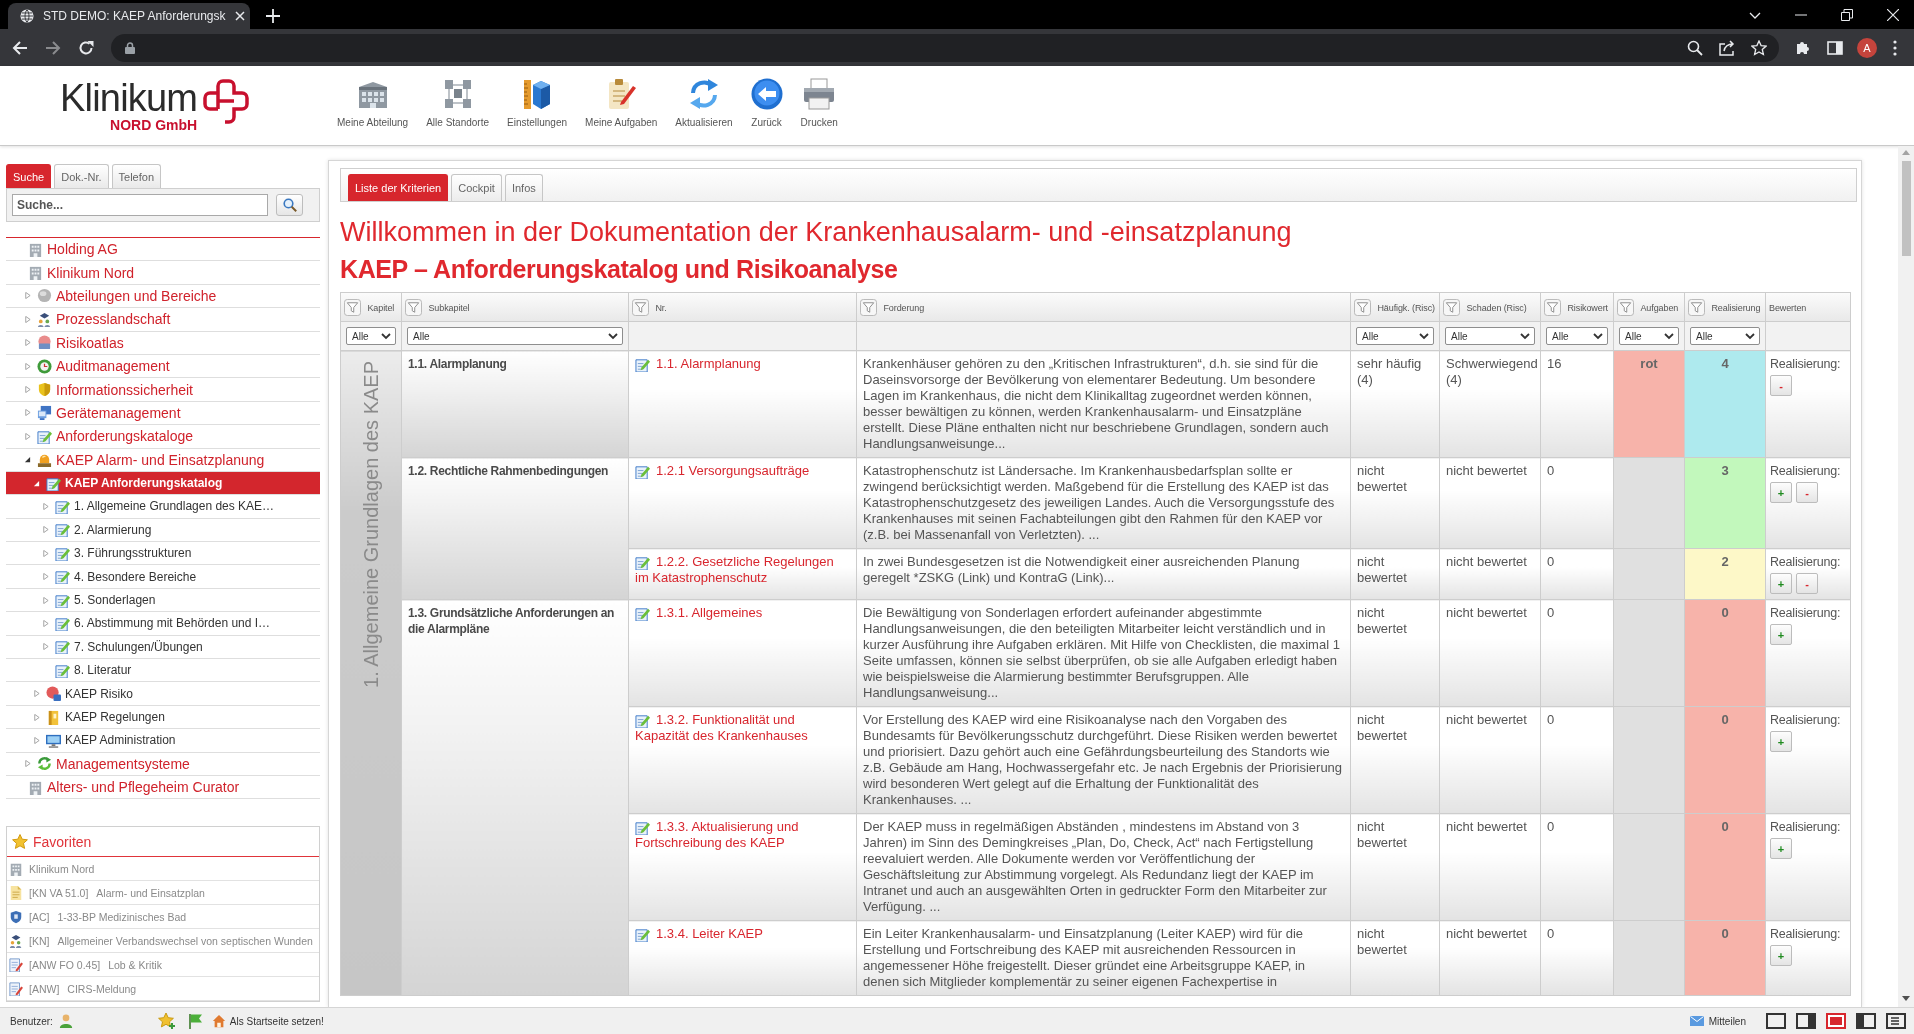 Image resolution: width=1914 pixels, height=1034 pixels. I want to click on tree-item: 5. Sonderlagen, so click(163, 600).